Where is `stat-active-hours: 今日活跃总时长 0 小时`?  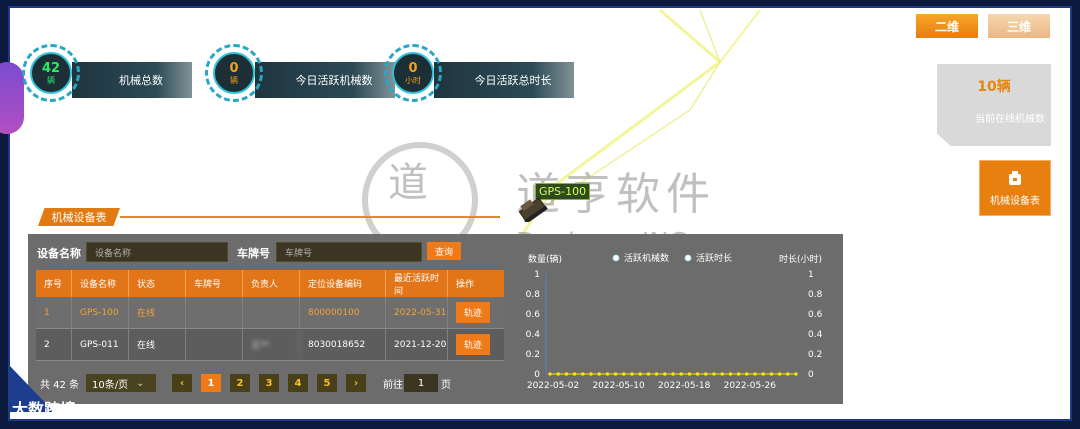
stat-active-hours: 今日活跃总时长 0 小时 is located at coordinates (479, 73).